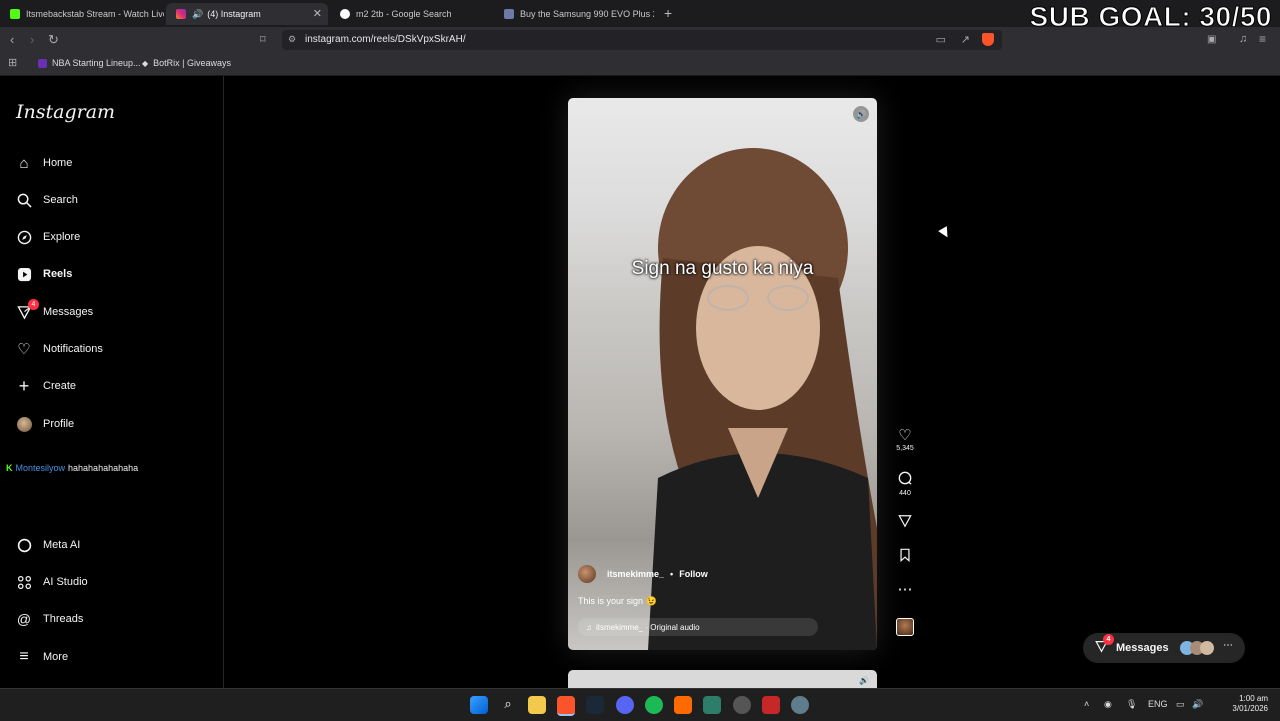  I want to click on discord-icon, so click(625, 705).